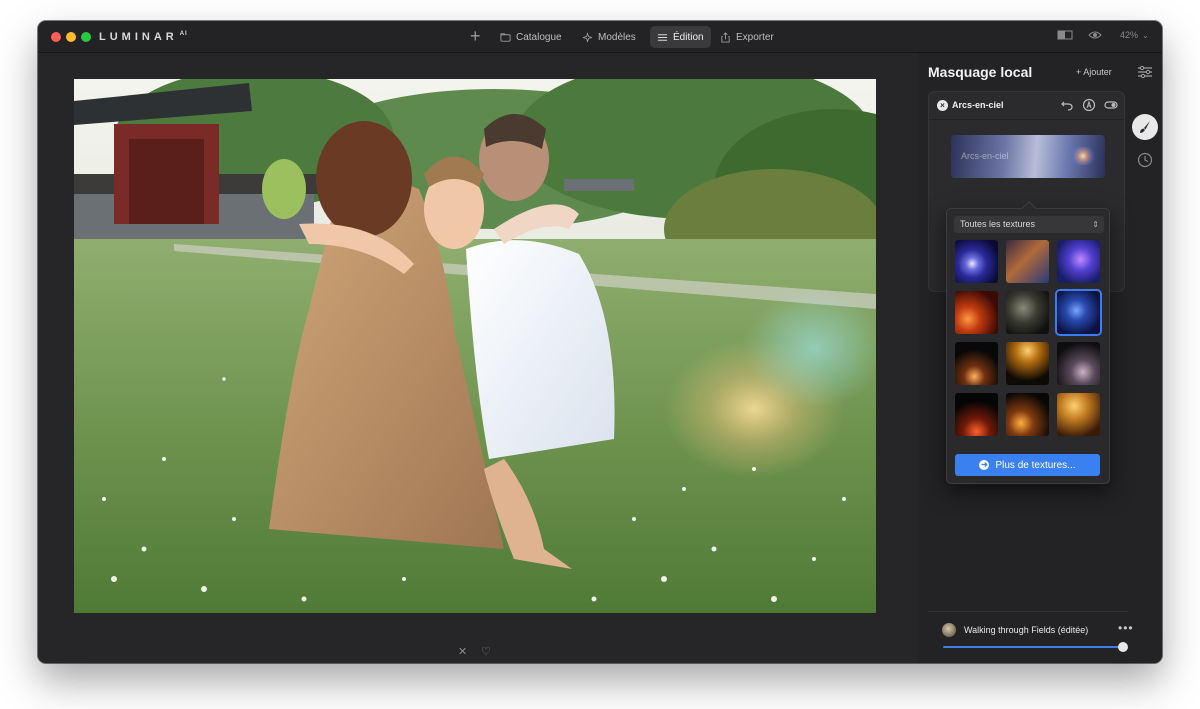  What do you see at coordinates (1134, 35) in the screenshot?
I see `zoom-select: 42% ⌄` at bounding box center [1134, 35].